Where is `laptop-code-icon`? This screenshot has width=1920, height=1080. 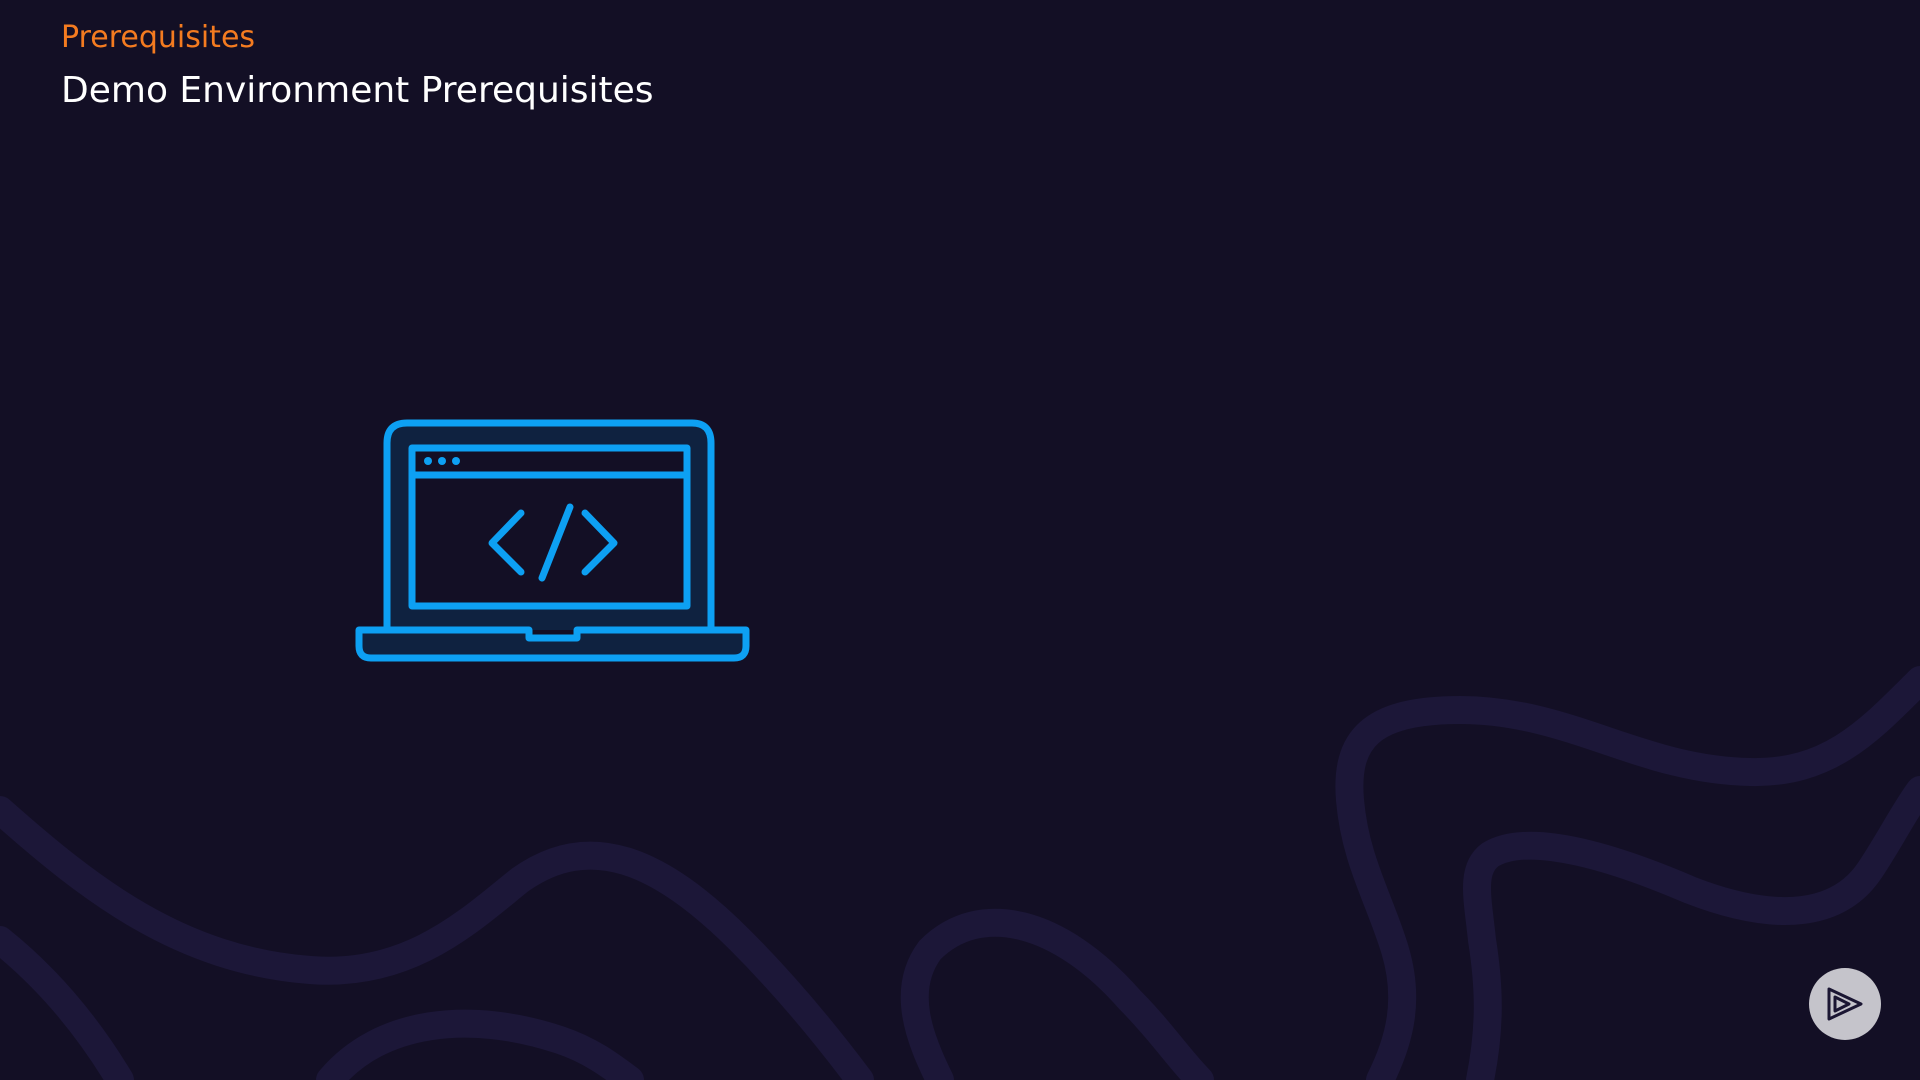 laptop-code-icon is located at coordinates (552, 540).